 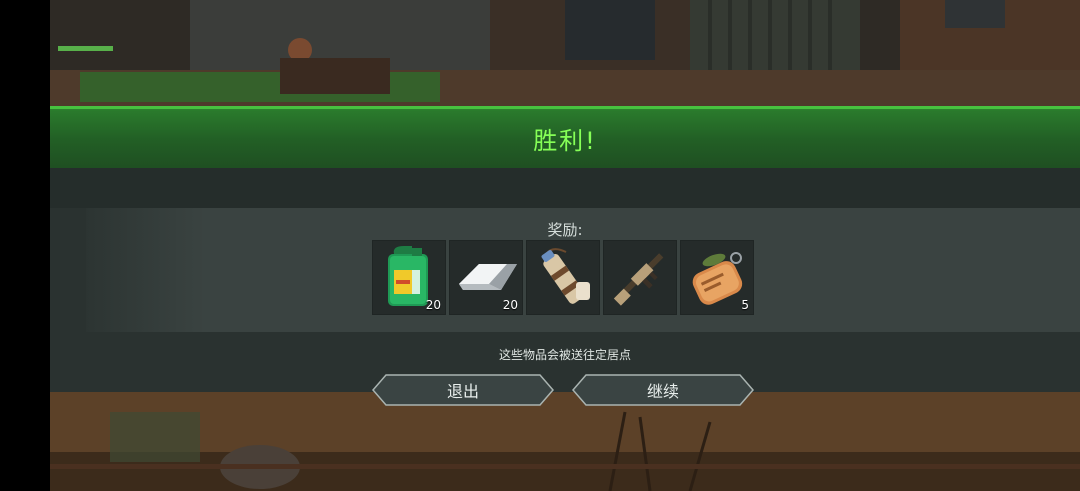 I want to click on continue-button: 继续, so click(x=663, y=390).